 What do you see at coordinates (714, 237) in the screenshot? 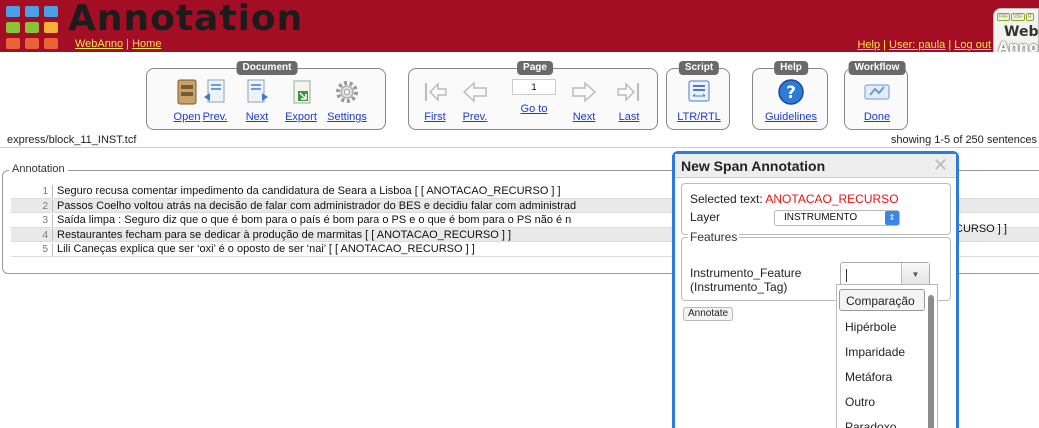
I see `features-legend: Features` at bounding box center [714, 237].